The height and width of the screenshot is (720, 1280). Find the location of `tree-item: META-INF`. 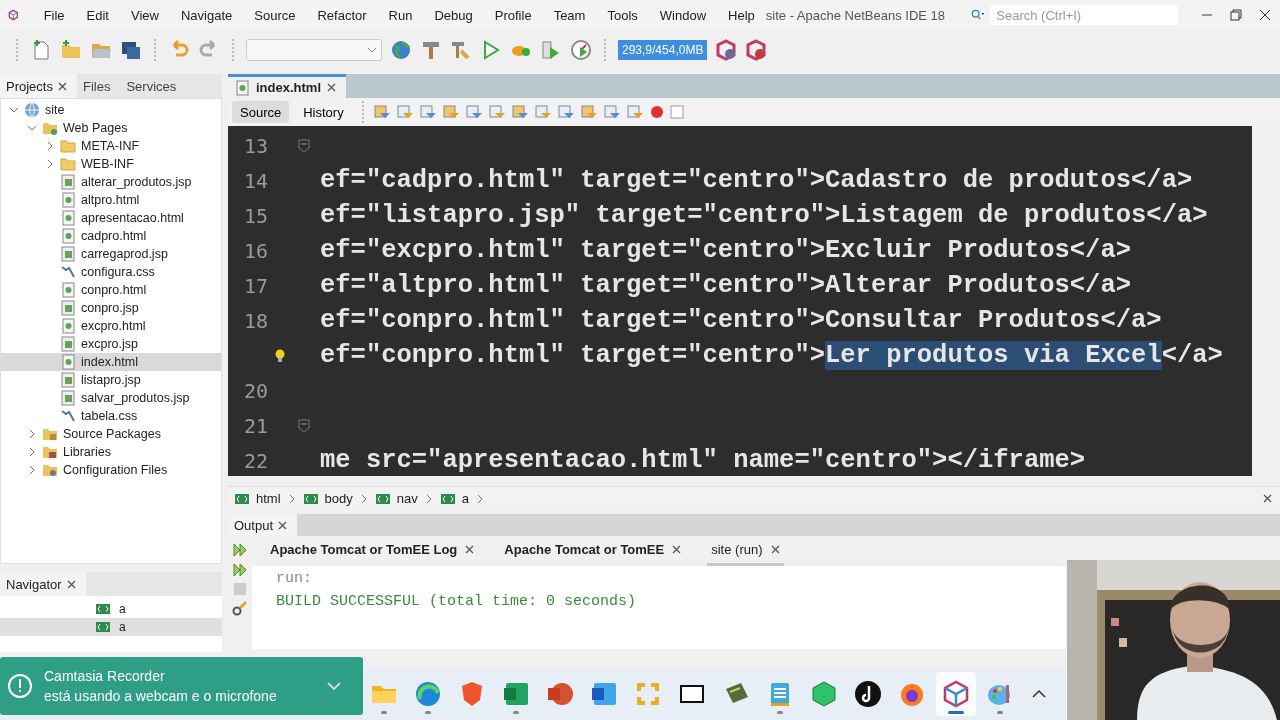

tree-item: META-INF is located at coordinates (111, 146).